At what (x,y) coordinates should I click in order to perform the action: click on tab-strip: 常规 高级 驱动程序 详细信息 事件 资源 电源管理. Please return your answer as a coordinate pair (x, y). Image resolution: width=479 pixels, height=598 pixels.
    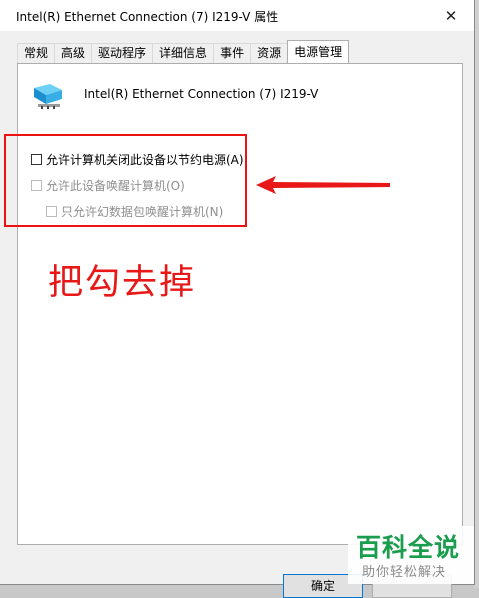
    Looking at the image, I should click on (183, 51).